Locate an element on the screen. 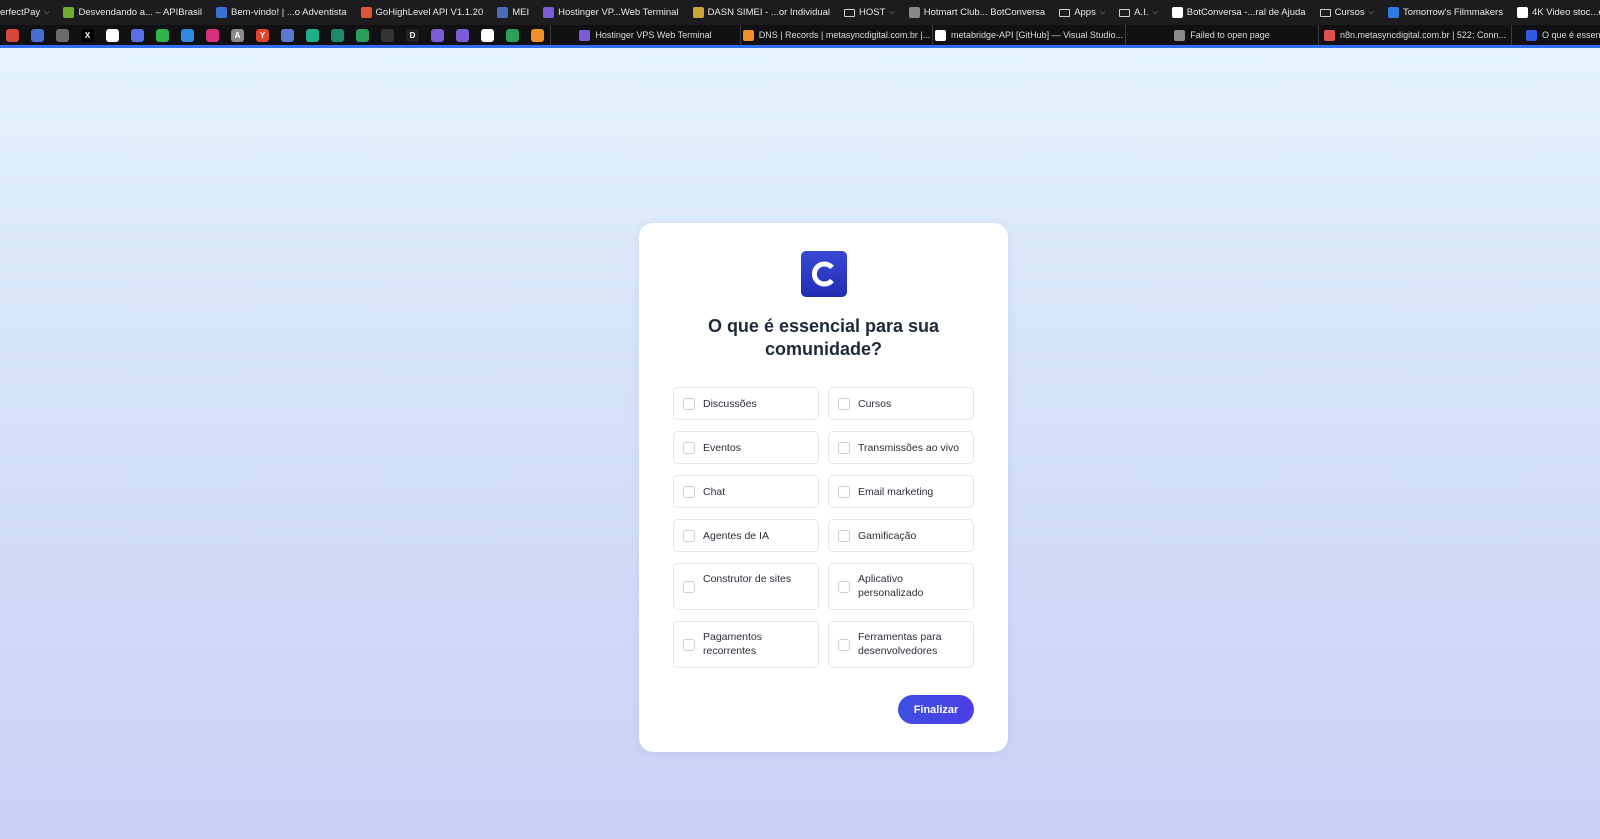 The image size is (1600, 839). option-card: Ferramentas para desenvolvedores is located at coordinates (901, 644).